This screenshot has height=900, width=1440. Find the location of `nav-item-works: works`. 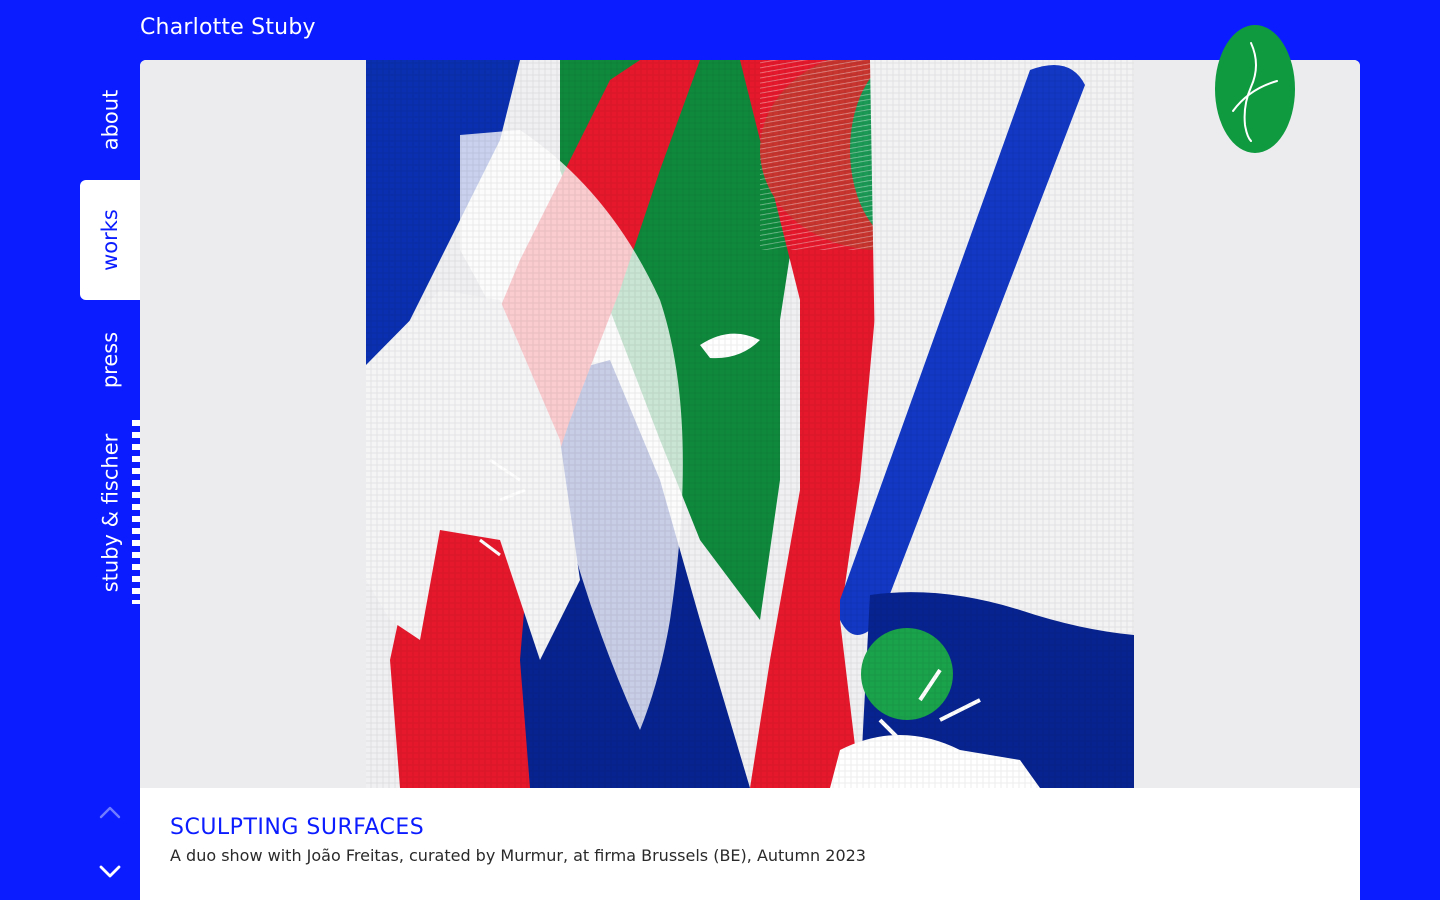

nav-item-works: works is located at coordinates (110, 240).